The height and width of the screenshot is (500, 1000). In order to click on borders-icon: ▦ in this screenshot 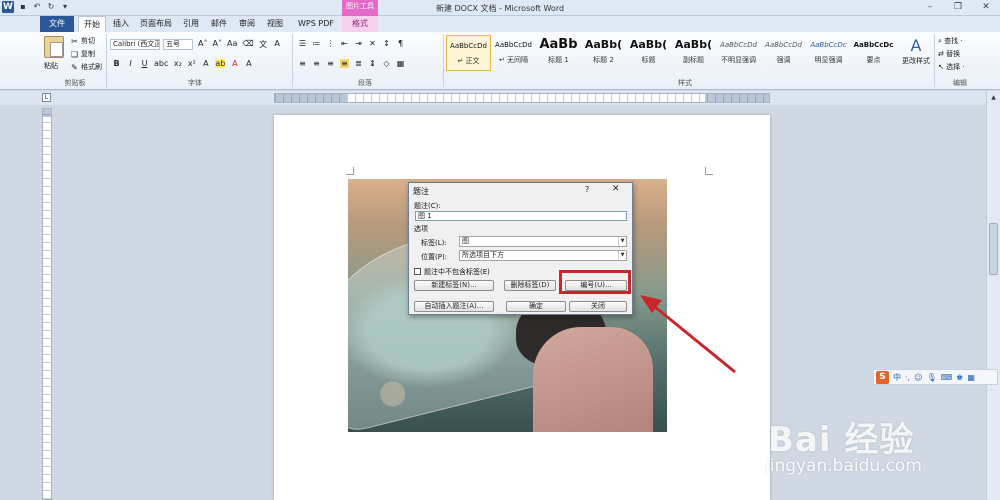, I will do `click(400, 63)`.